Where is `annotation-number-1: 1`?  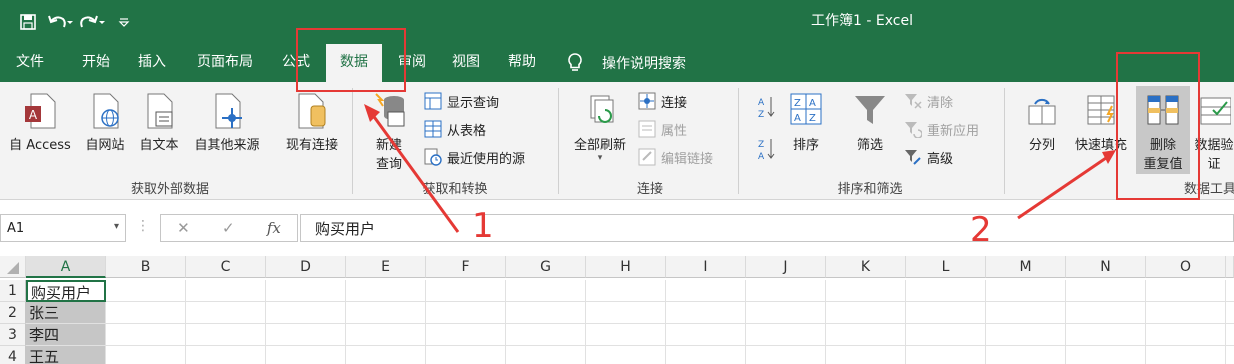 annotation-number-1: 1 is located at coordinates (483, 226).